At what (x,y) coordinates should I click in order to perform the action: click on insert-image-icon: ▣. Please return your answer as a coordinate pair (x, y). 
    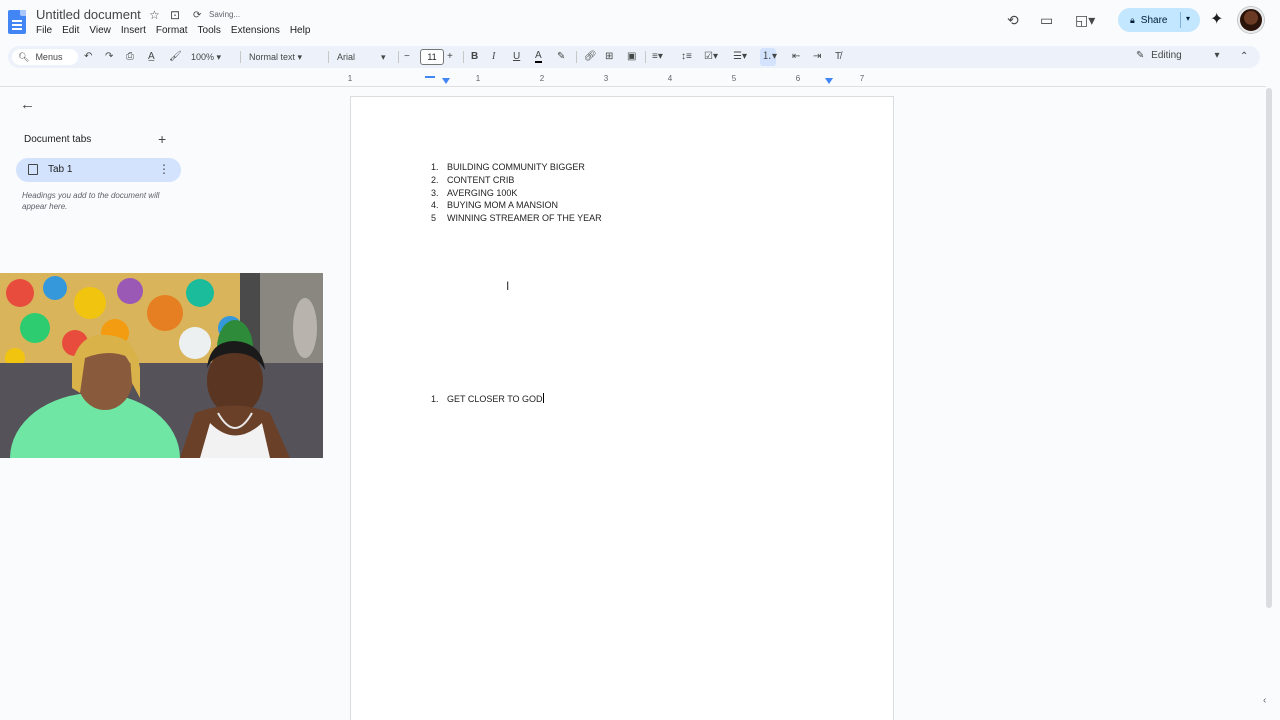
    Looking at the image, I should click on (631, 57).